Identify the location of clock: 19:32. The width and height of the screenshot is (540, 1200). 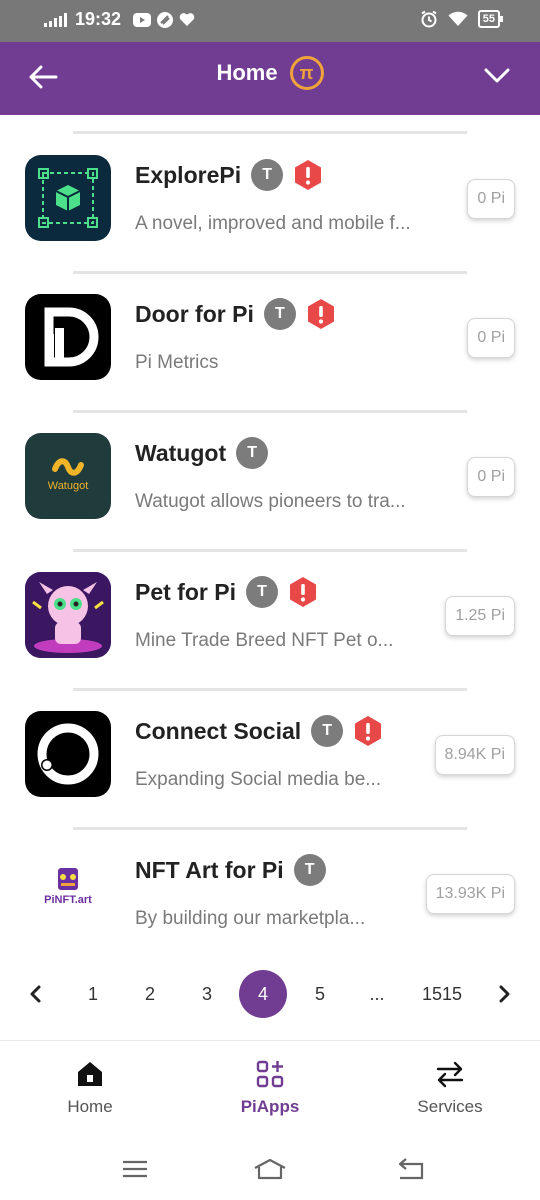
(98, 19).